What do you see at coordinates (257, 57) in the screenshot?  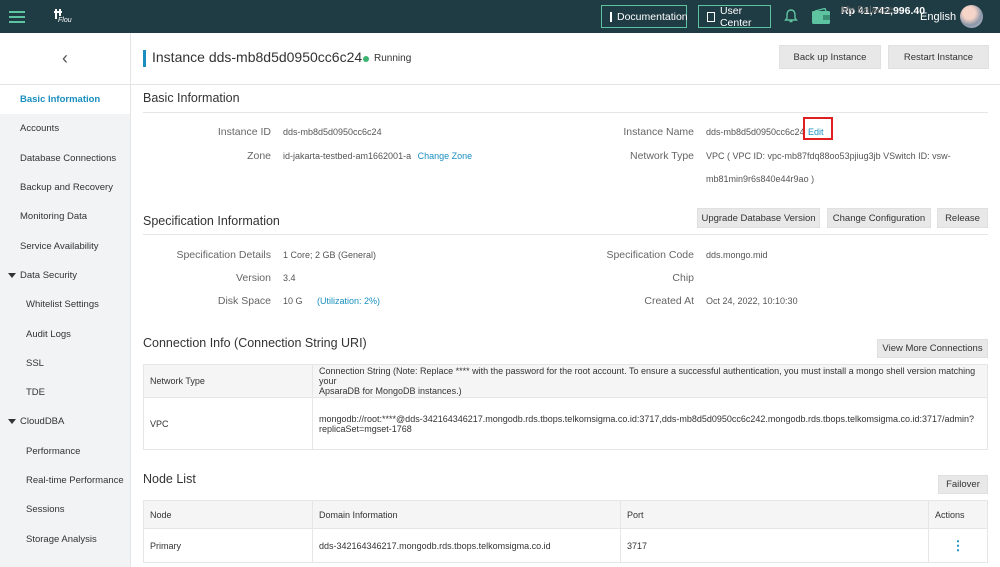 I see `page-title: Instance dds-mb8d5d0950cc6c24` at bounding box center [257, 57].